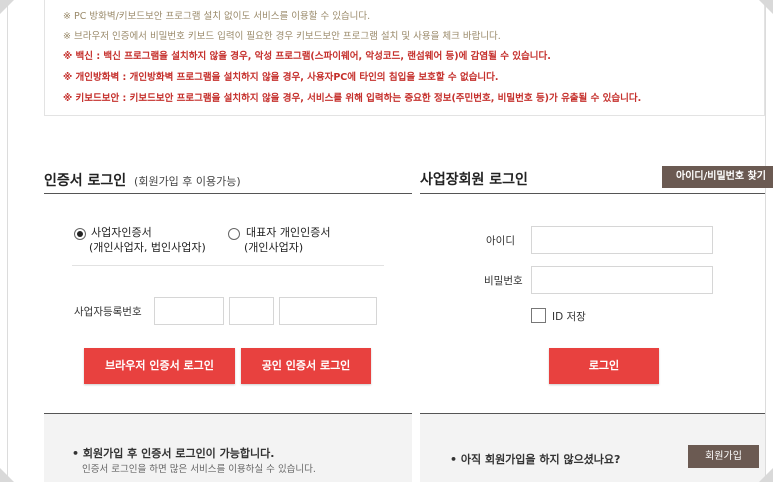 This screenshot has width=773, height=482. What do you see at coordinates (288, 232) in the screenshot?
I see `radio-rep-cert-label: 대표자 개인인증서` at bounding box center [288, 232].